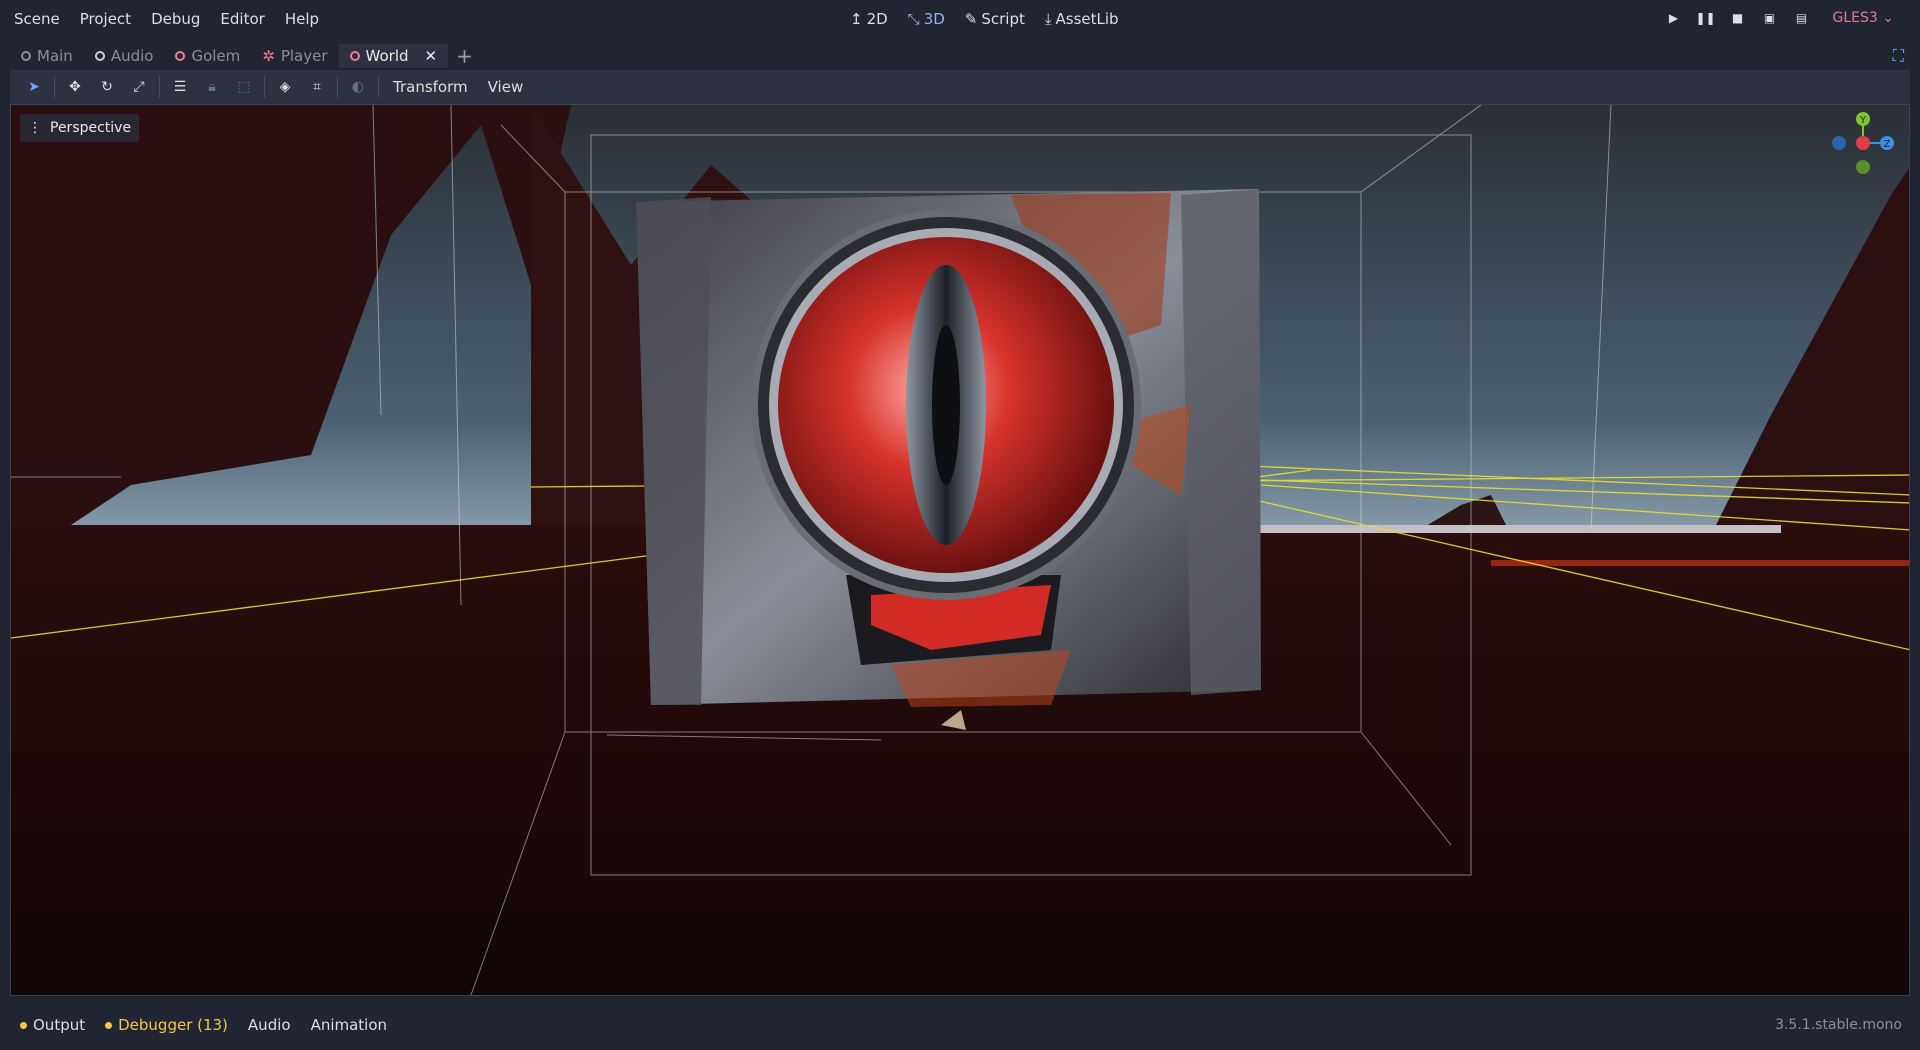  I want to click on snap-icon: ⌗, so click(317, 87).